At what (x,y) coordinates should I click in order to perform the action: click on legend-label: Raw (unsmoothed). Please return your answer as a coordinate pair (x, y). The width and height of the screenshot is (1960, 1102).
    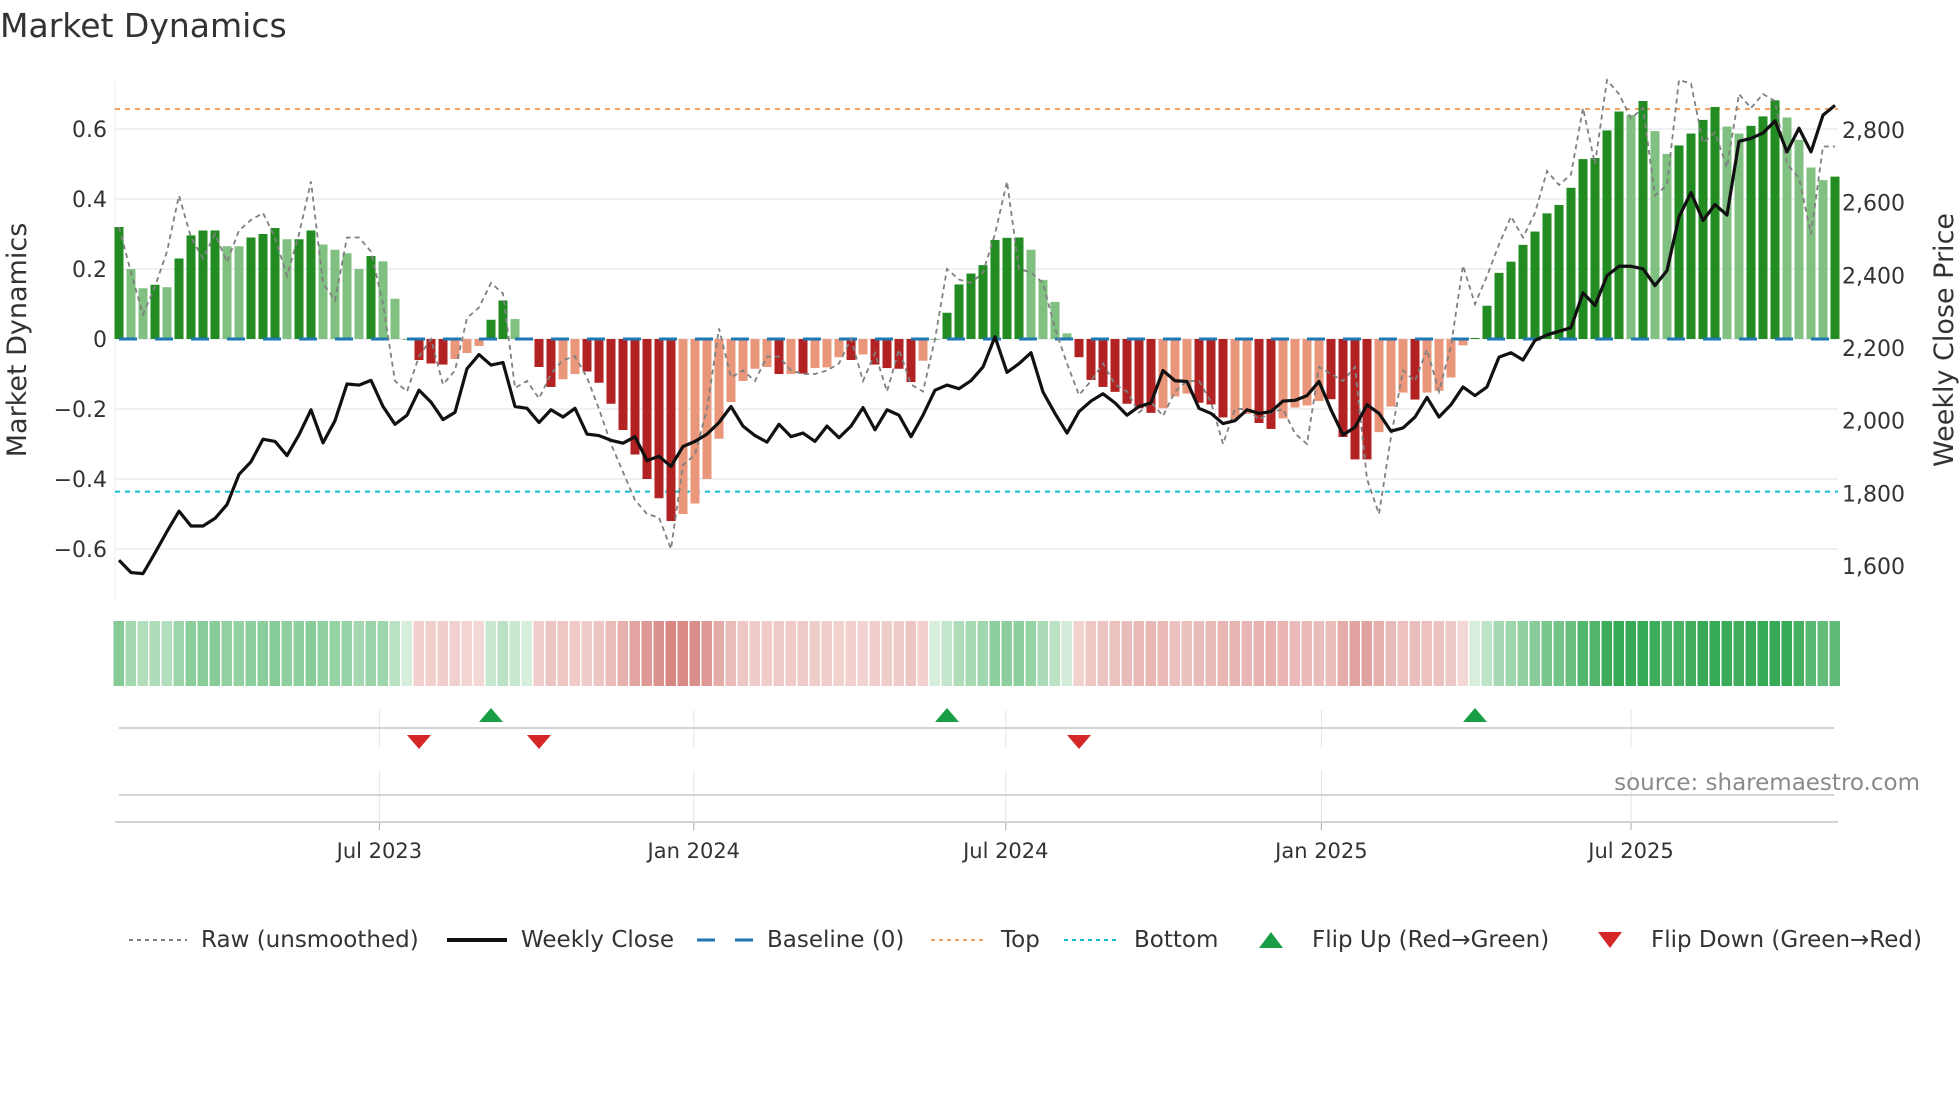
    Looking at the image, I should click on (310, 940).